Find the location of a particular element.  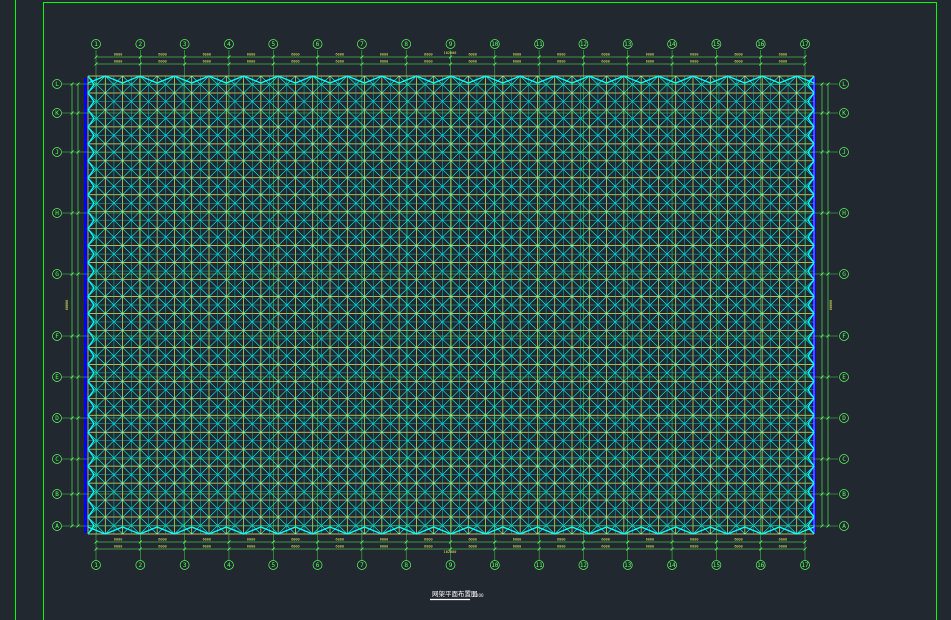

top-total-dimension: 102000 is located at coordinates (450, 53).